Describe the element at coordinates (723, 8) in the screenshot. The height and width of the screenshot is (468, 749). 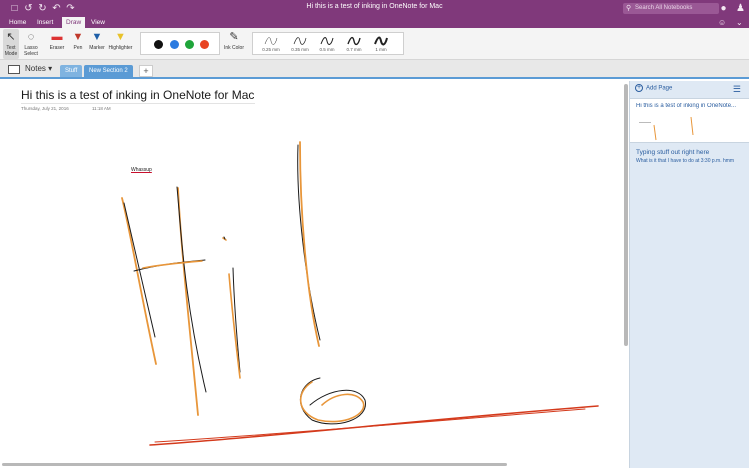
I see `bell-icon: ●` at that location.